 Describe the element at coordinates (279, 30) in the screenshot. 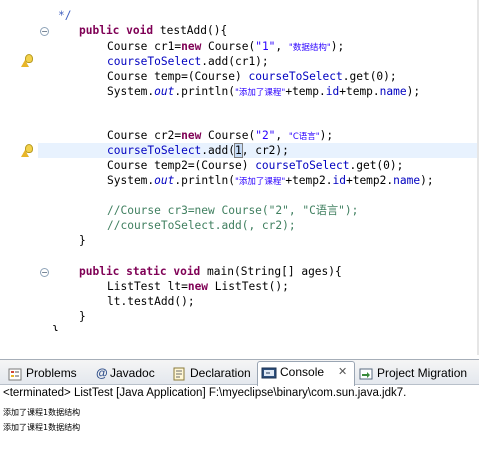

I see `code-line: public void testAdd(){` at that location.